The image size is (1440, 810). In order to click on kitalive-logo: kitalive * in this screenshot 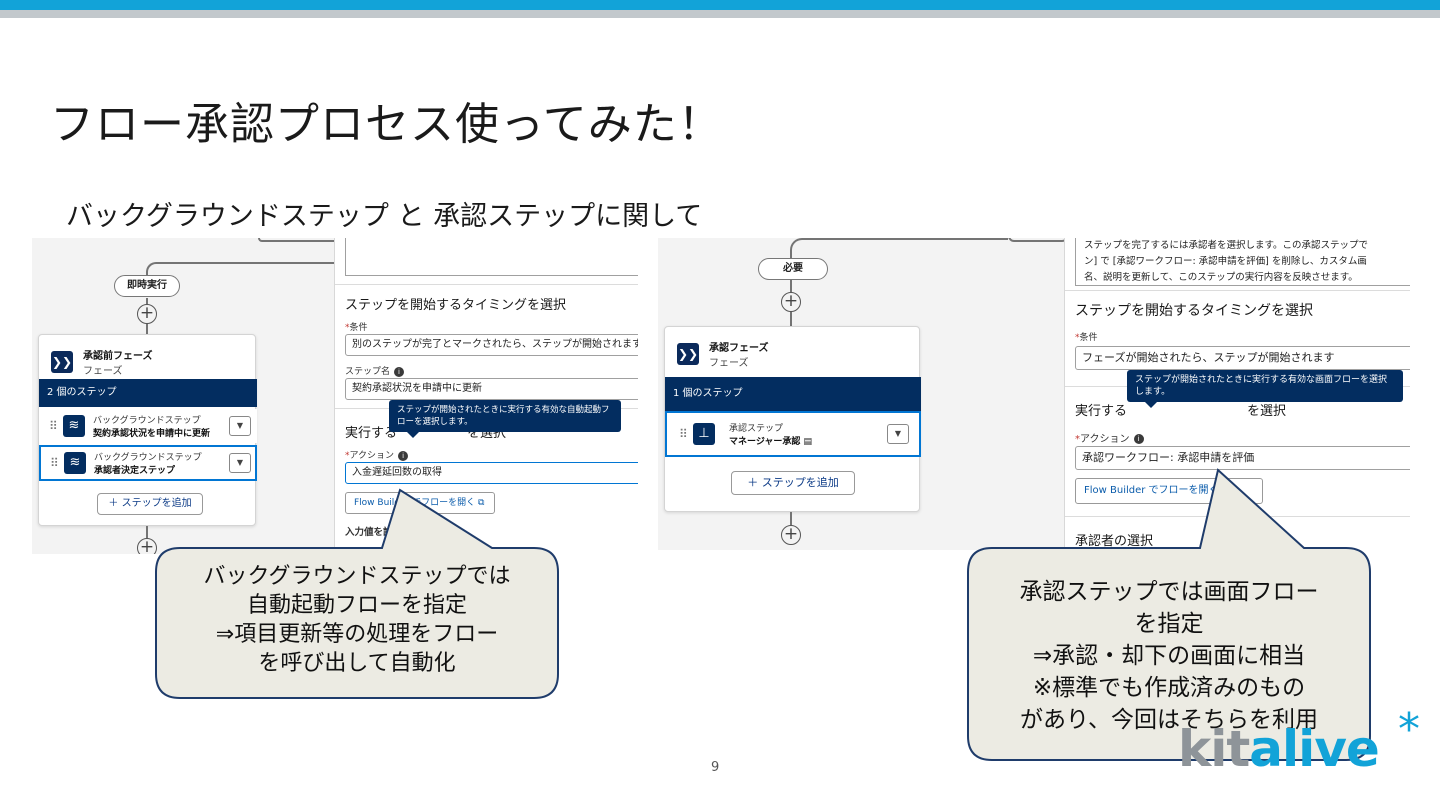, I will do `click(1299, 741)`.